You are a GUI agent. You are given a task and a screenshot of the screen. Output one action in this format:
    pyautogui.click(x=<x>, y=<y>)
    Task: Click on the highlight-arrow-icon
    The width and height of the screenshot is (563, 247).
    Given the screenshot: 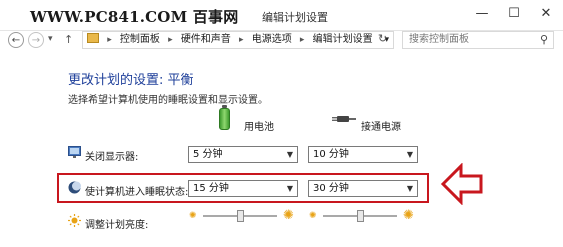 What is the action you would take?
    pyautogui.click(x=461, y=184)
    